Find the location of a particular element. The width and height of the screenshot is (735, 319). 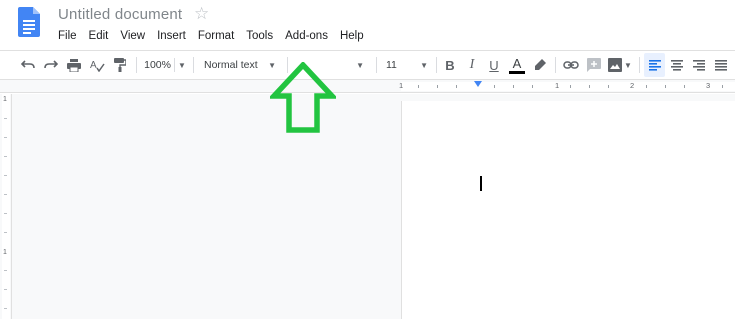

menu-tools: Tools is located at coordinates (259, 37).